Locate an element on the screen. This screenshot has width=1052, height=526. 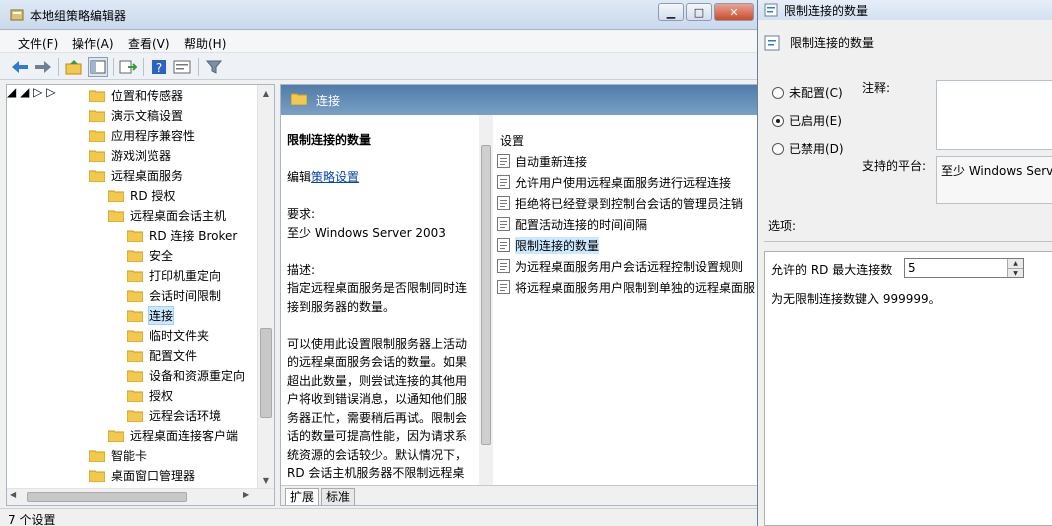
tree-vertical-scrollbar: ▲ ▼ is located at coordinates (265, 286).